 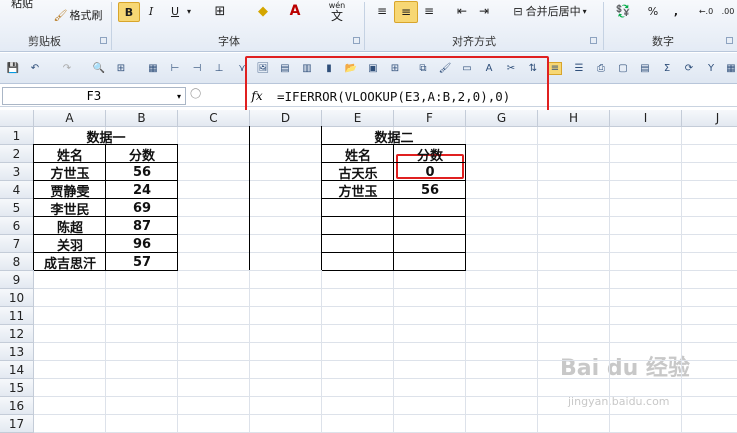 I want to click on name-box-value: F3, so click(x=94, y=96).